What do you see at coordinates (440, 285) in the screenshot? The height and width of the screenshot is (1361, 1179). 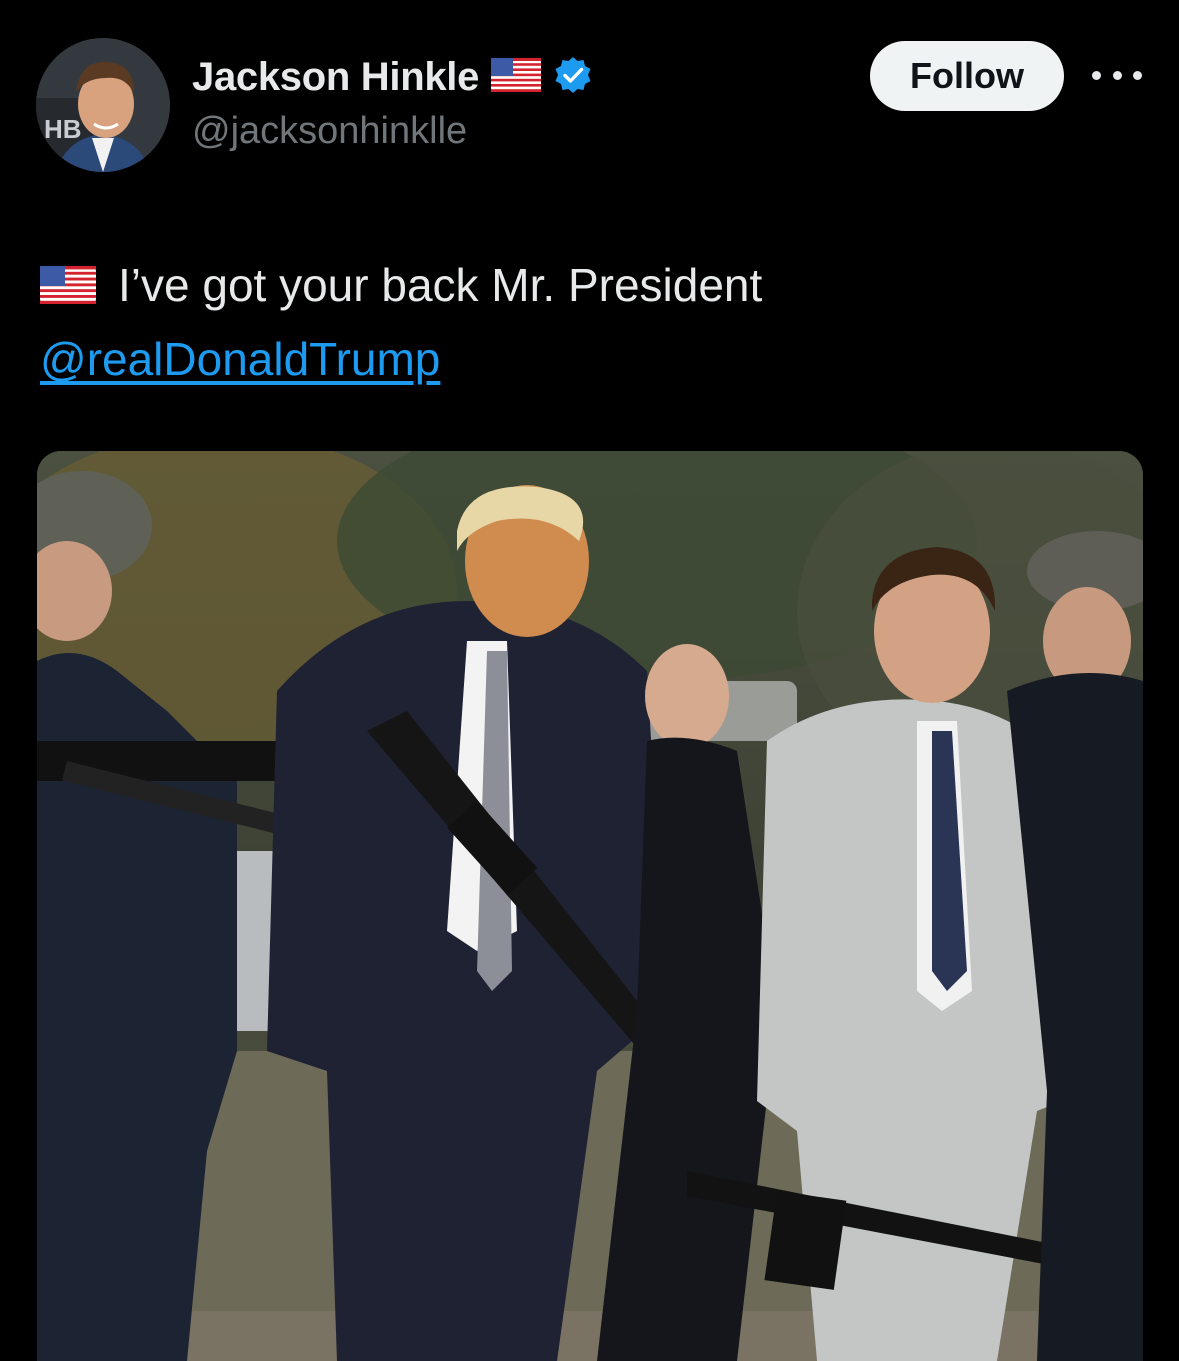 I see `tweet-body-text: I’ve got your back Mr. President` at bounding box center [440, 285].